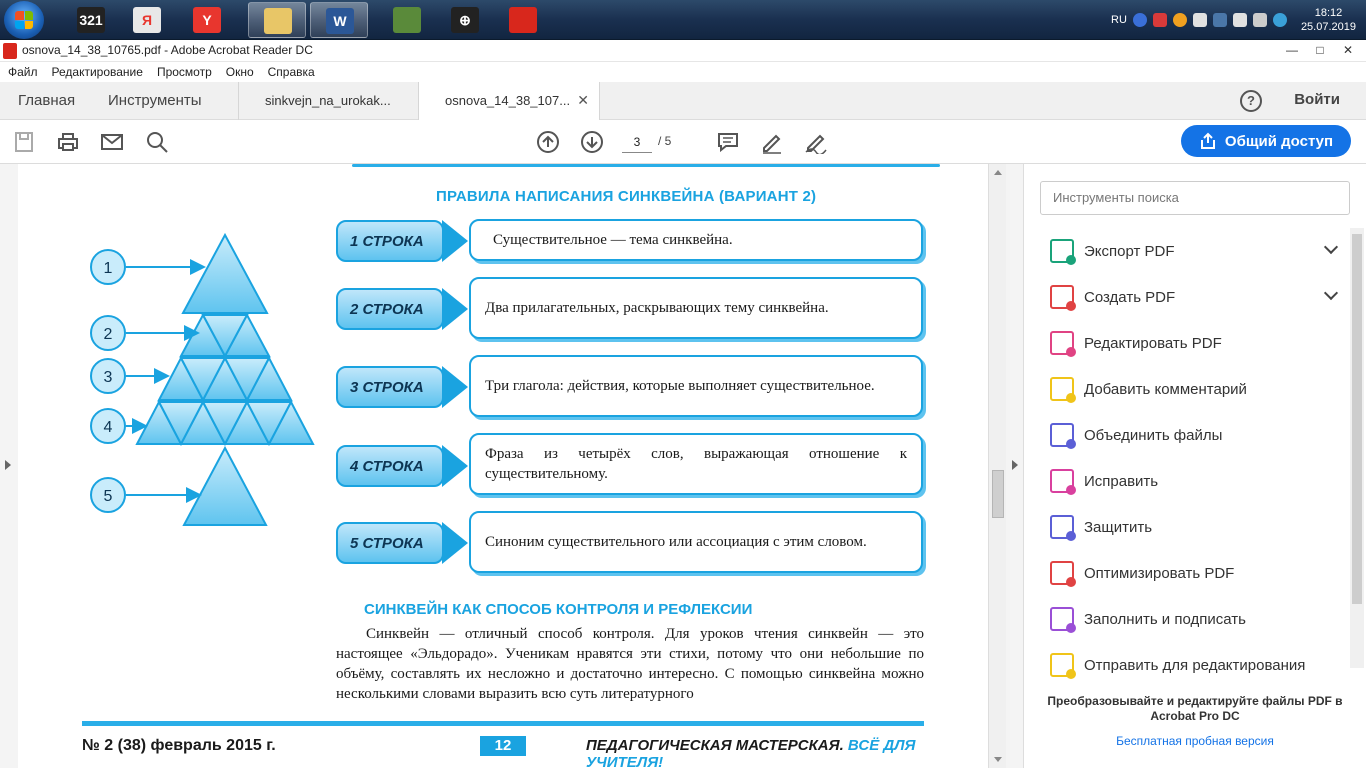 The image size is (1366, 768). Describe the element at coordinates (1195, 251) in the screenshot. I see `tool-export-pdf: Экспорт PDF` at that location.